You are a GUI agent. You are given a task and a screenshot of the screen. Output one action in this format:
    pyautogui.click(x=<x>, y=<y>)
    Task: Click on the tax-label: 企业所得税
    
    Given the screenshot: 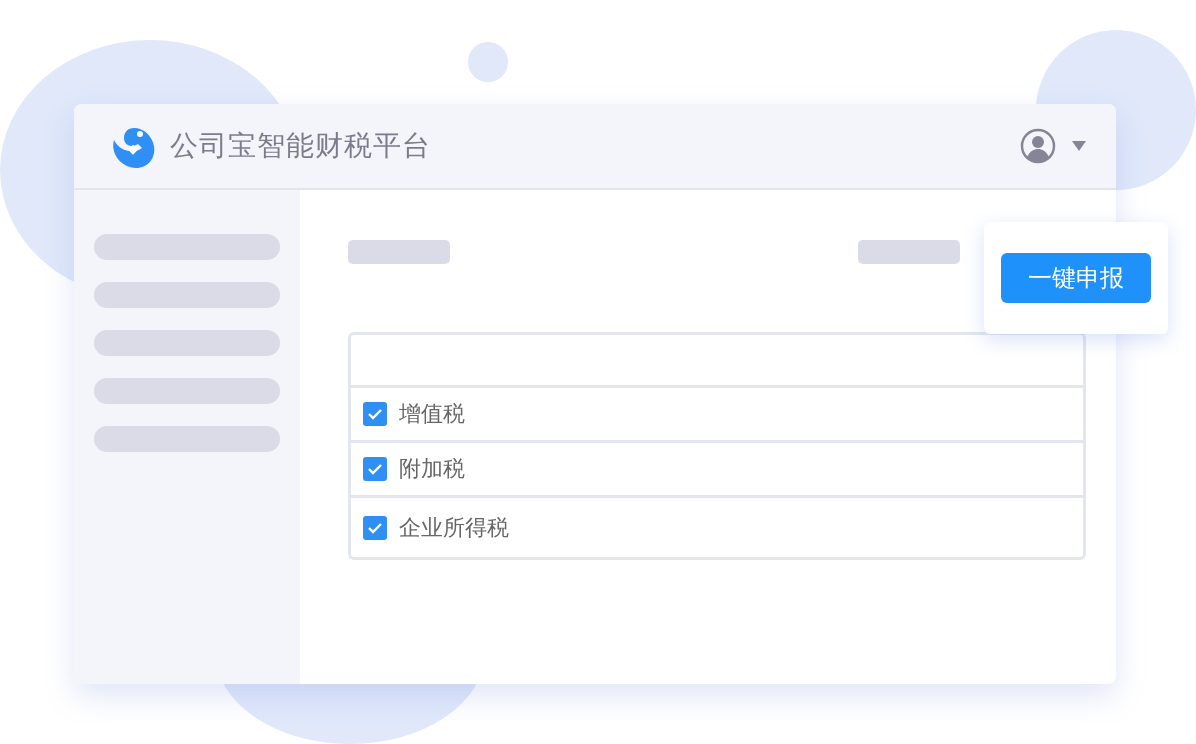 What is the action you would take?
    pyautogui.click(x=454, y=527)
    